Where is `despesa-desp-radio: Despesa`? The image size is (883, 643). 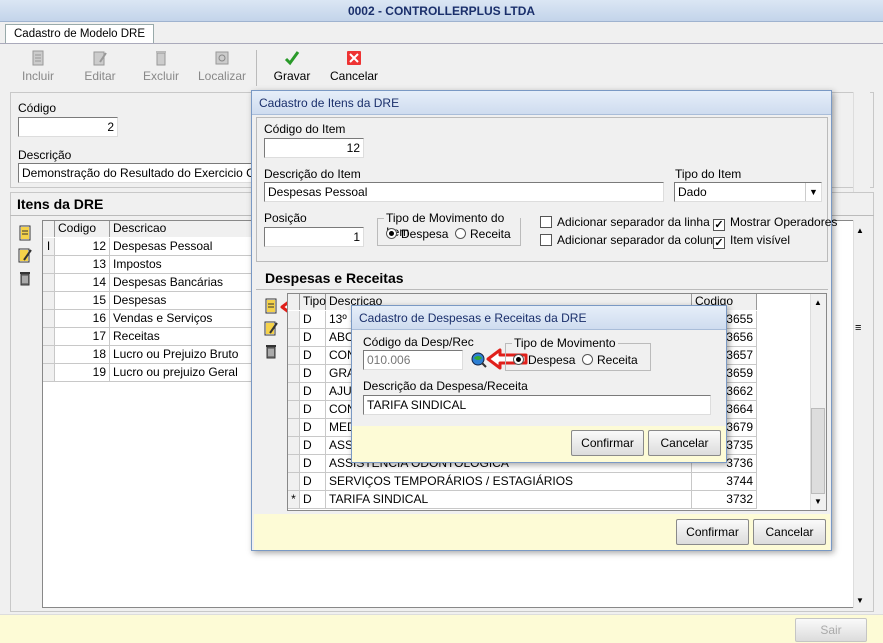 despesa-desp-radio: Despesa is located at coordinates (544, 360).